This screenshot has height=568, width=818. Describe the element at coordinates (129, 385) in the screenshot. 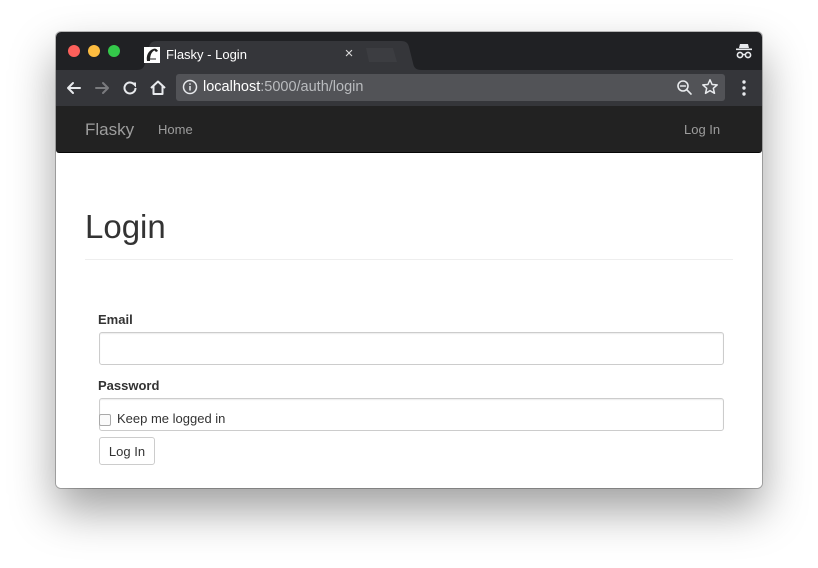

I see `password-label: Password` at that location.